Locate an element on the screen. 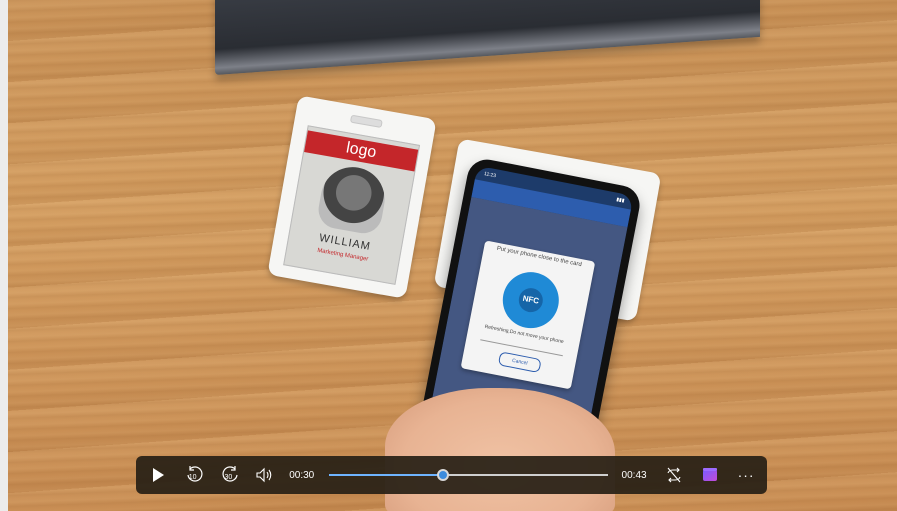 The width and height of the screenshot is (897, 511). eink-display: logo WILLIAM Marketing Manager is located at coordinates (352, 205).